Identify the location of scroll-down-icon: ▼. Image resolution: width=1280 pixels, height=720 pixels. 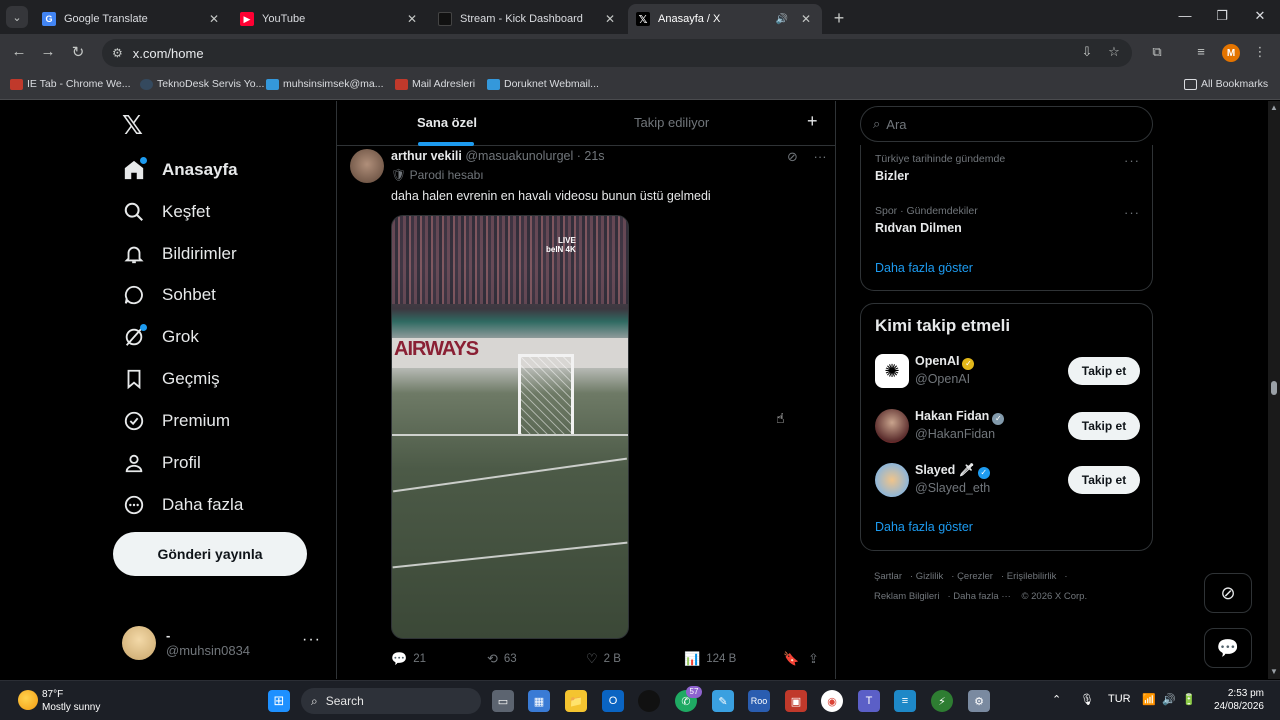
(1274, 671).